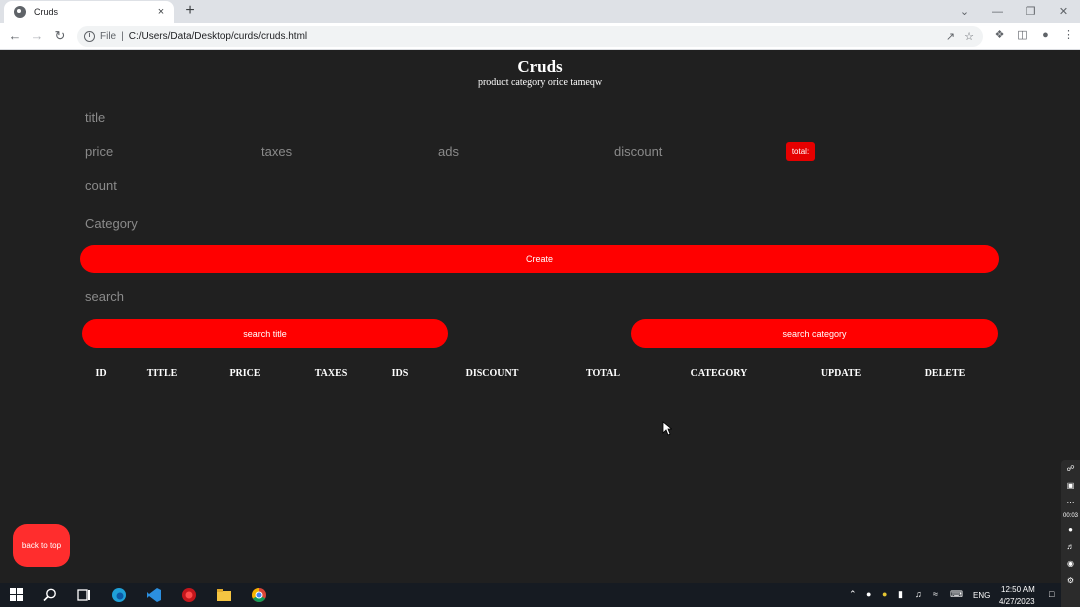 The width and height of the screenshot is (1080, 607). What do you see at coordinates (1017, 601) in the screenshot?
I see `clock-date: 4/27/2023` at bounding box center [1017, 601].